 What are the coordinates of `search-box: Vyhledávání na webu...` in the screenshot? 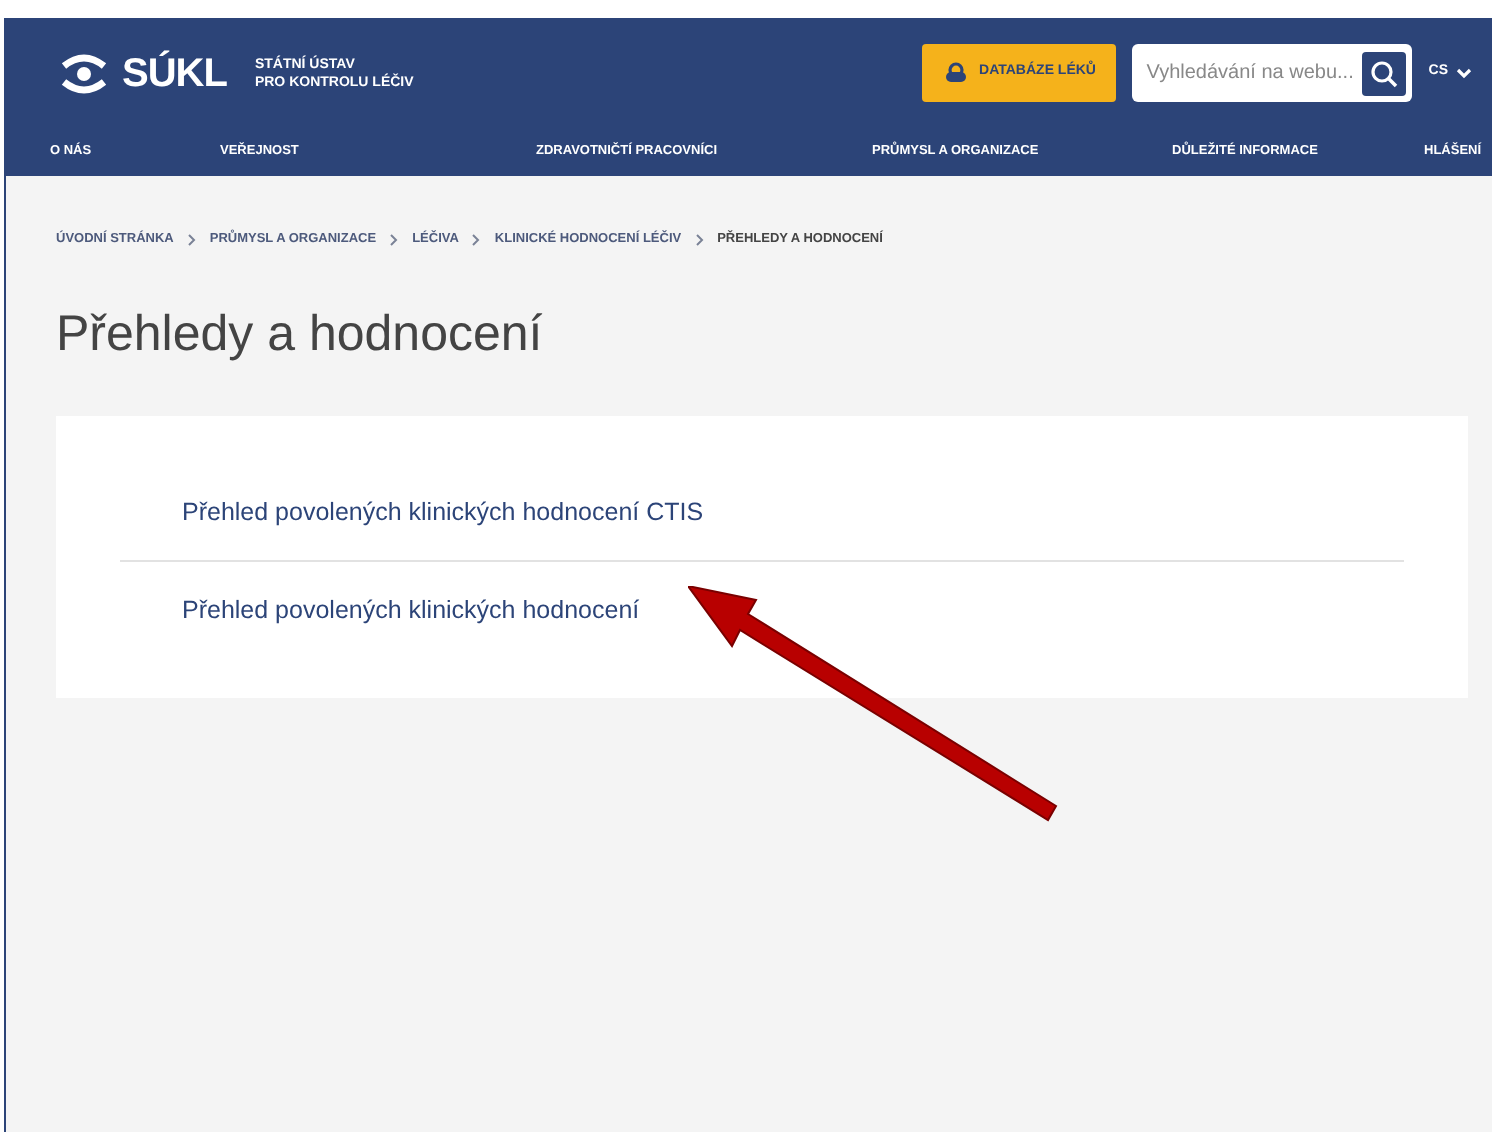 It's located at (1272, 73).